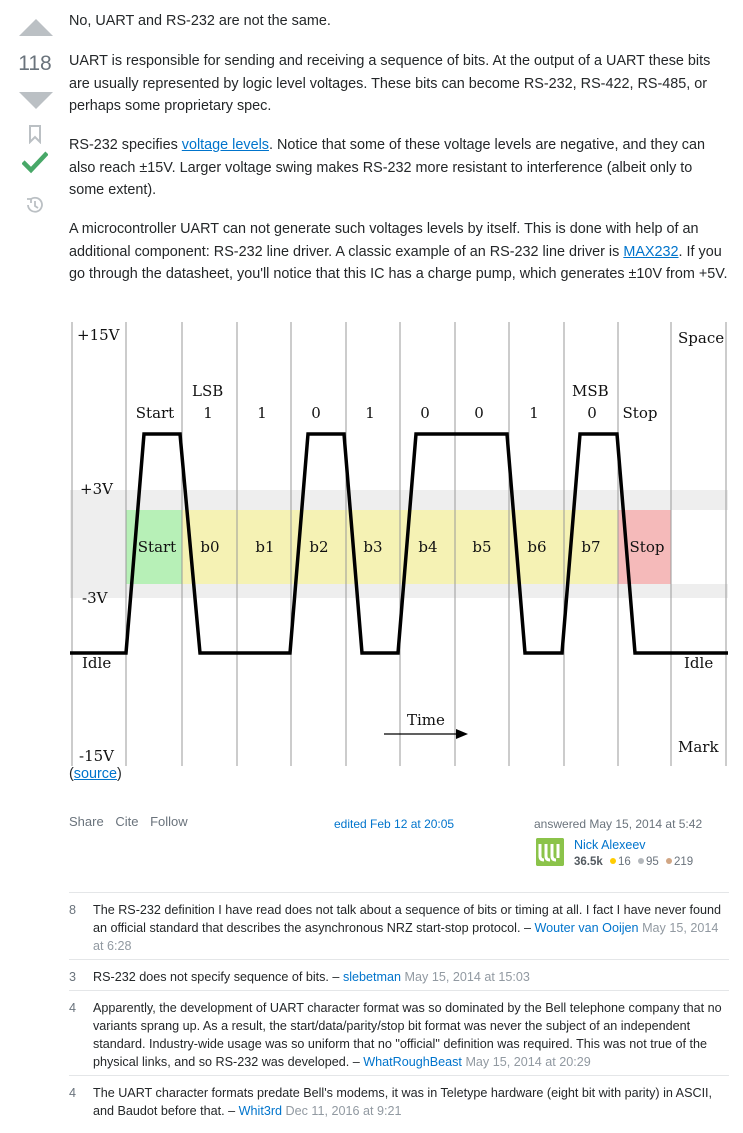 This screenshot has height=1133, width=743. I want to click on band-label-start: Start, so click(157, 547).